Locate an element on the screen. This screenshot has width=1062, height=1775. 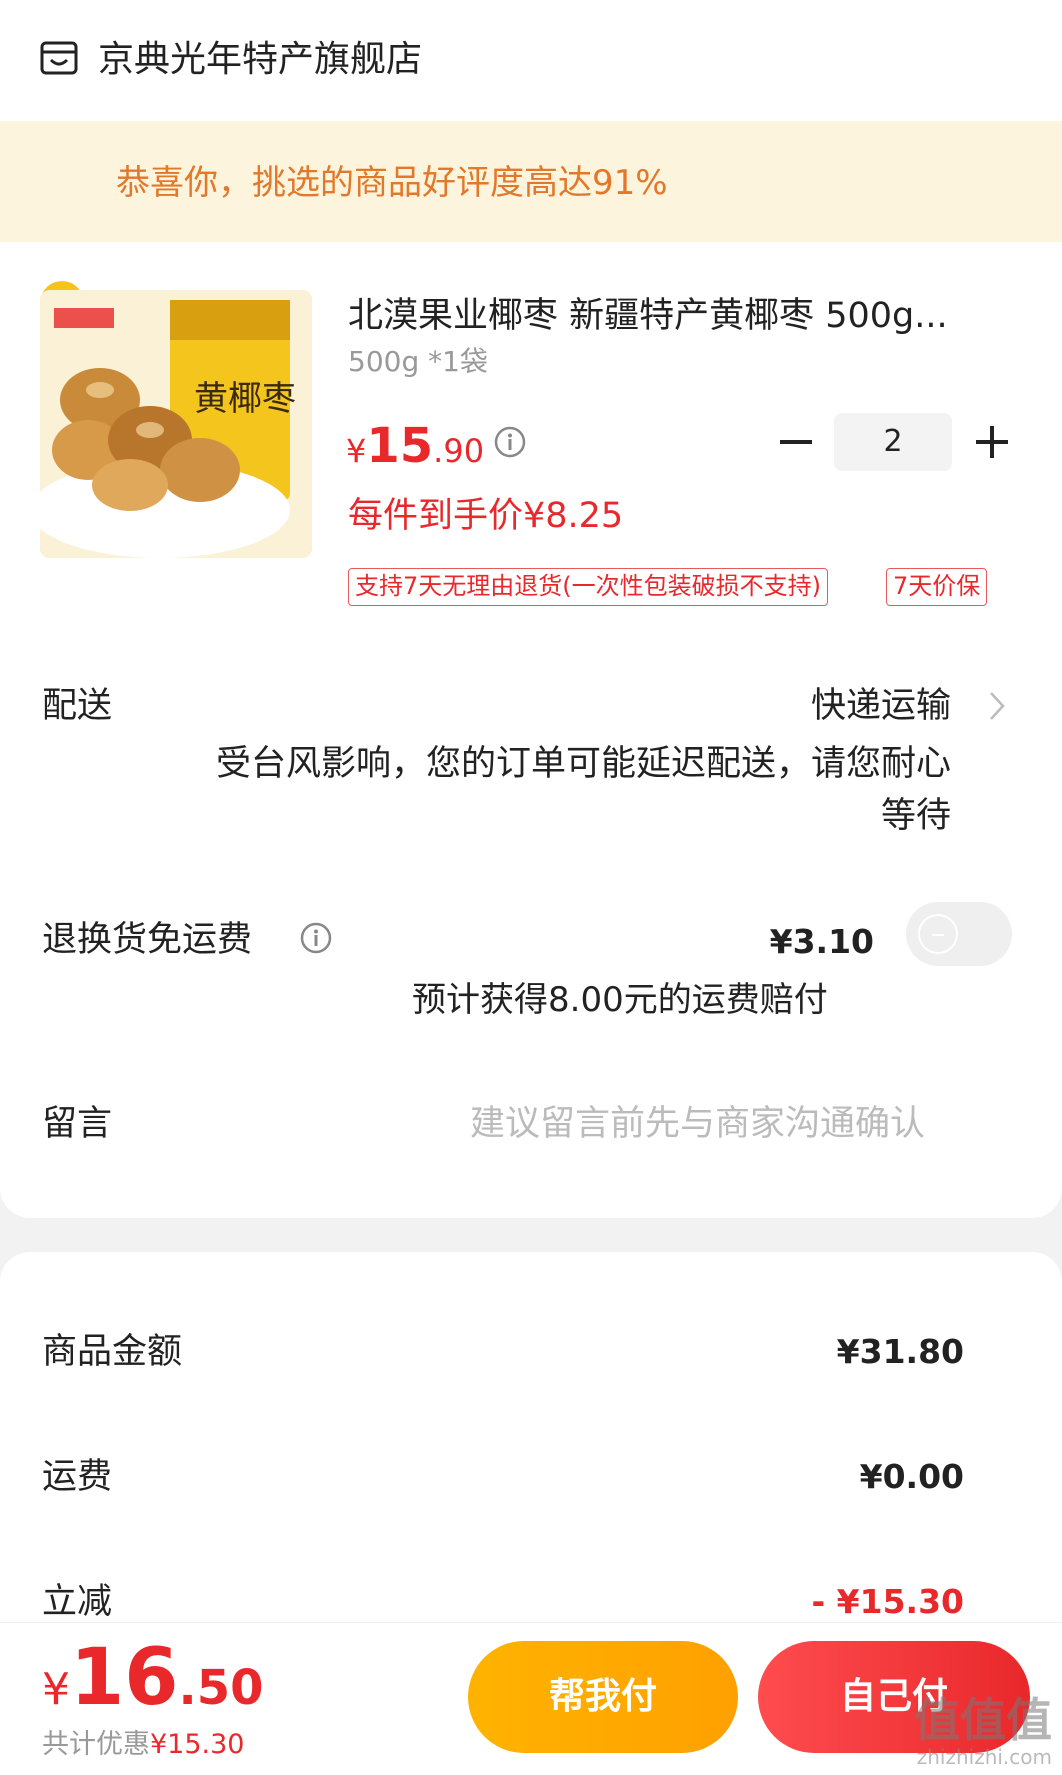
product-image: 黄椰枣 is located at coordinates (176, 424).